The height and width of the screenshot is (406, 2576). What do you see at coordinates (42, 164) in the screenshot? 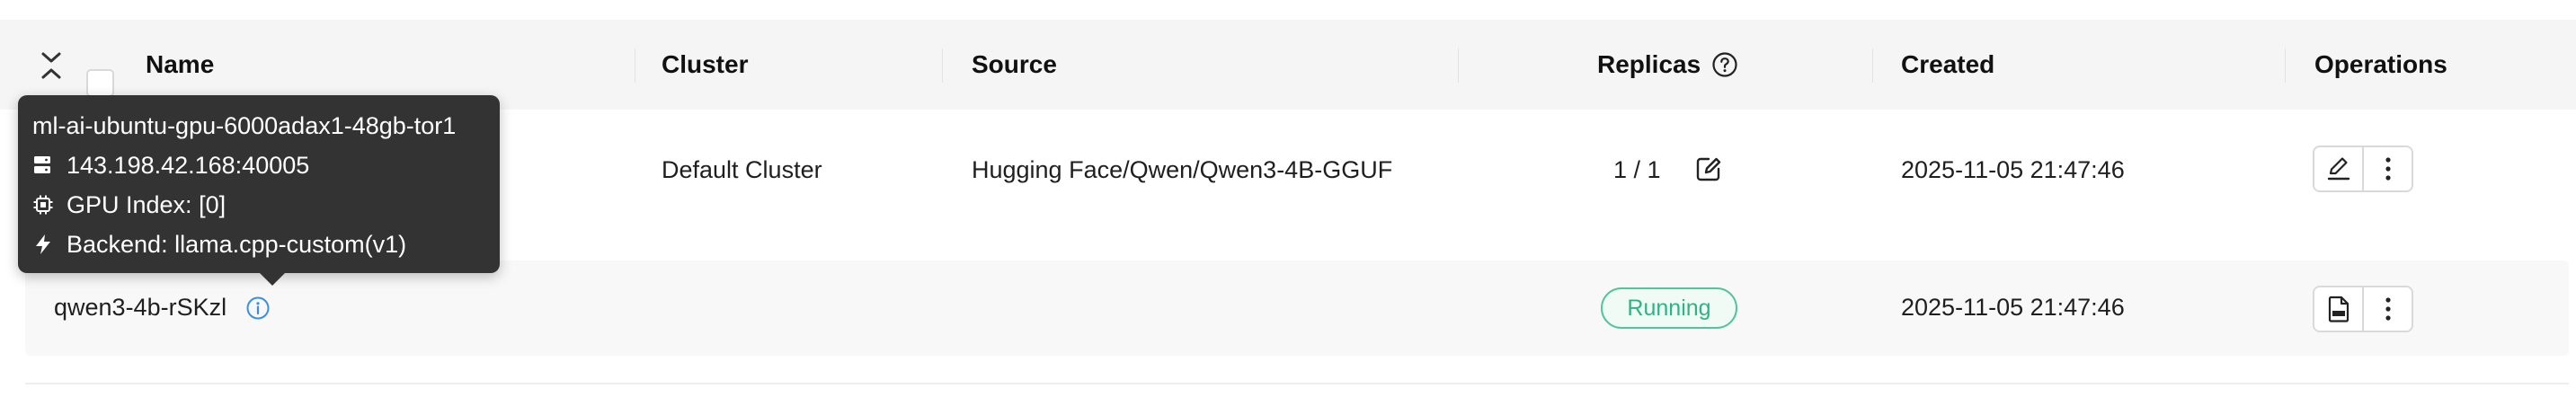
I see `server-icon` at bounding box center [42, 164].